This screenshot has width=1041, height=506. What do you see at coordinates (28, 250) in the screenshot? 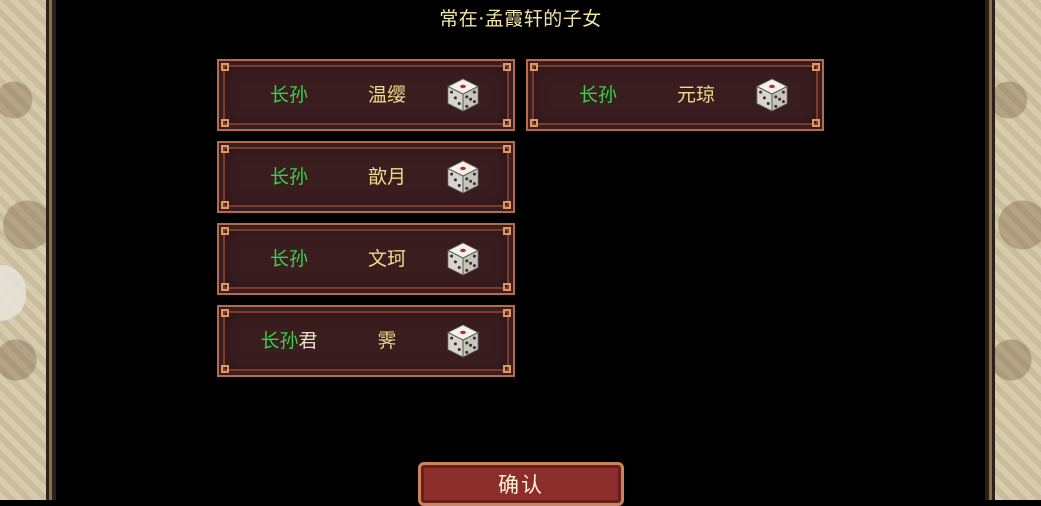
I see `left-decorative-panel` at bounding box center [28, 250].